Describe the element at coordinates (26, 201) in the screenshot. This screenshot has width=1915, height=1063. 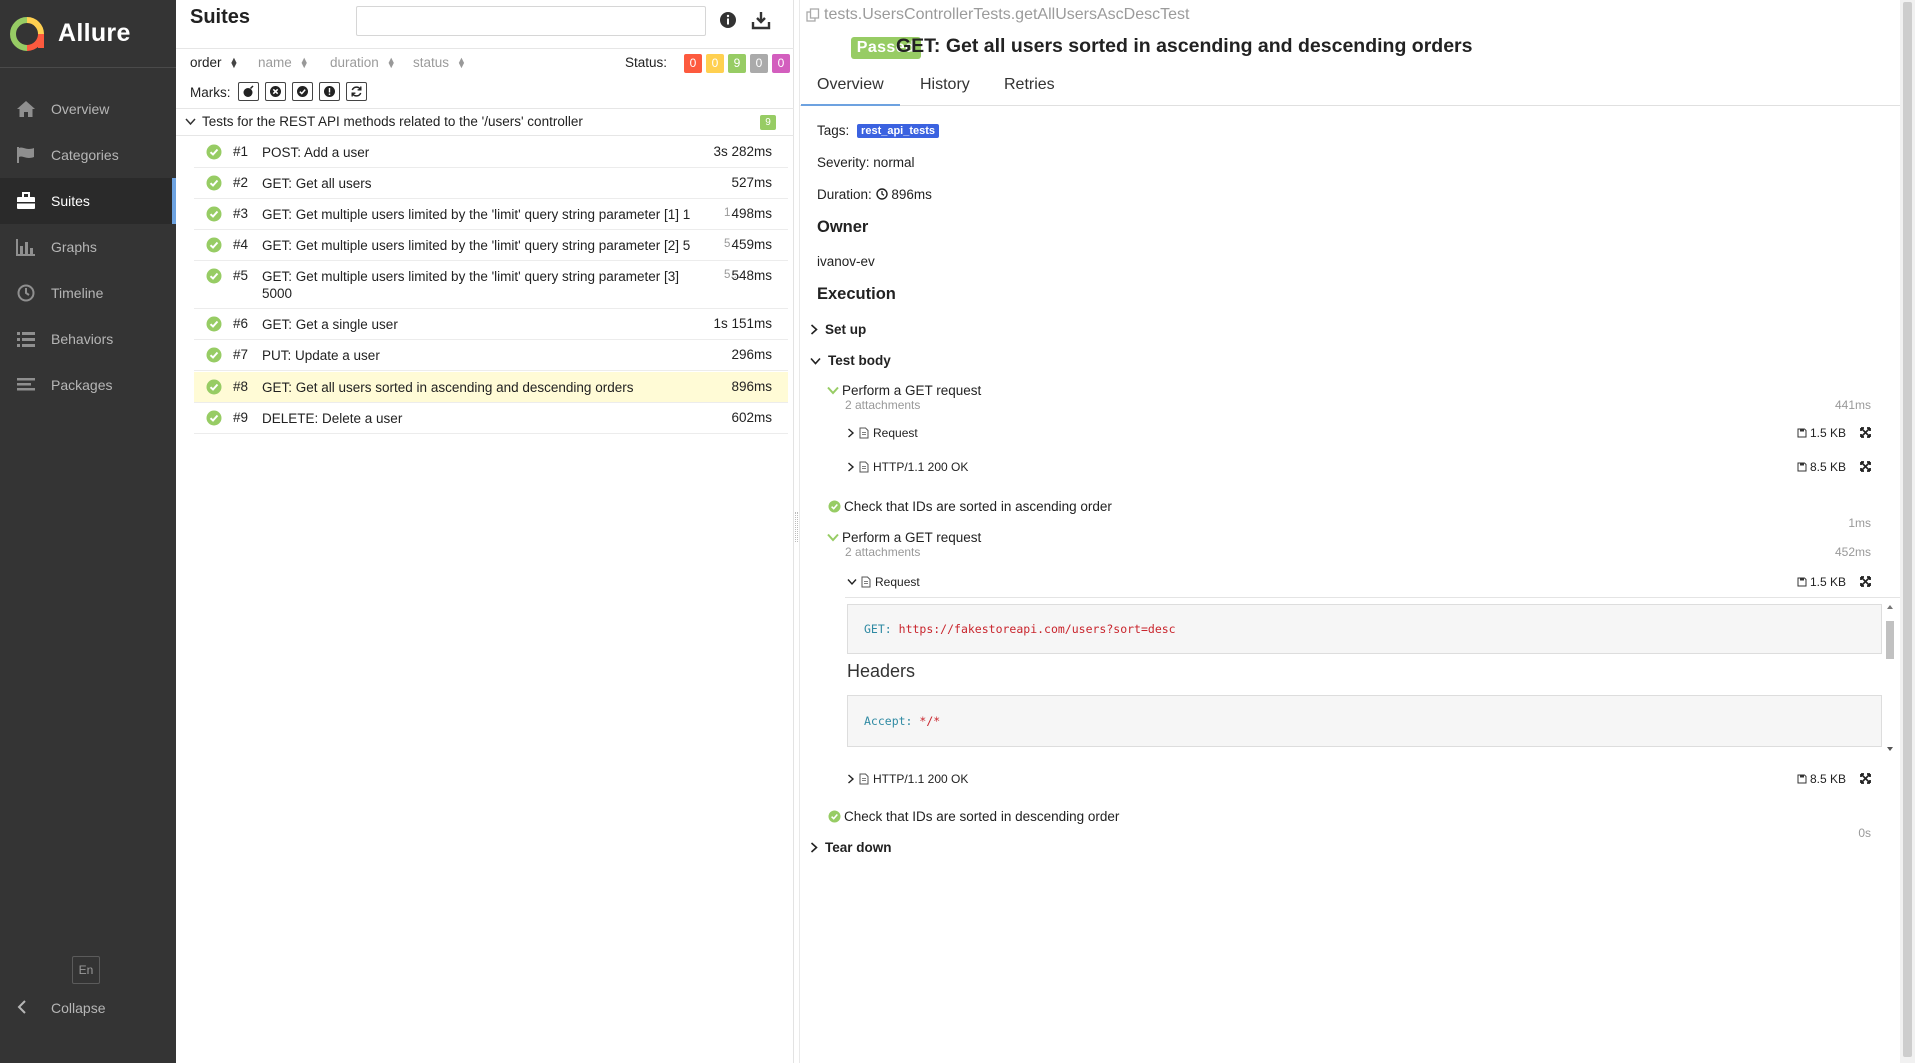
I see `briefcase-icon` at that location.